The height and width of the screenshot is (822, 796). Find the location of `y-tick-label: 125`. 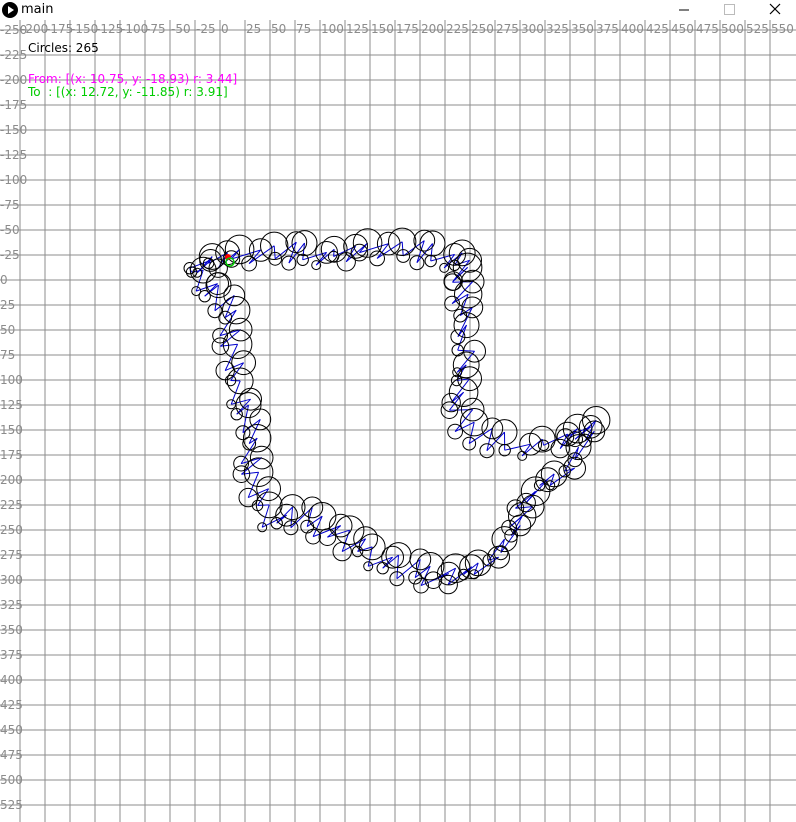

y-tick-label: 125 is located at coordinates (11, 405).